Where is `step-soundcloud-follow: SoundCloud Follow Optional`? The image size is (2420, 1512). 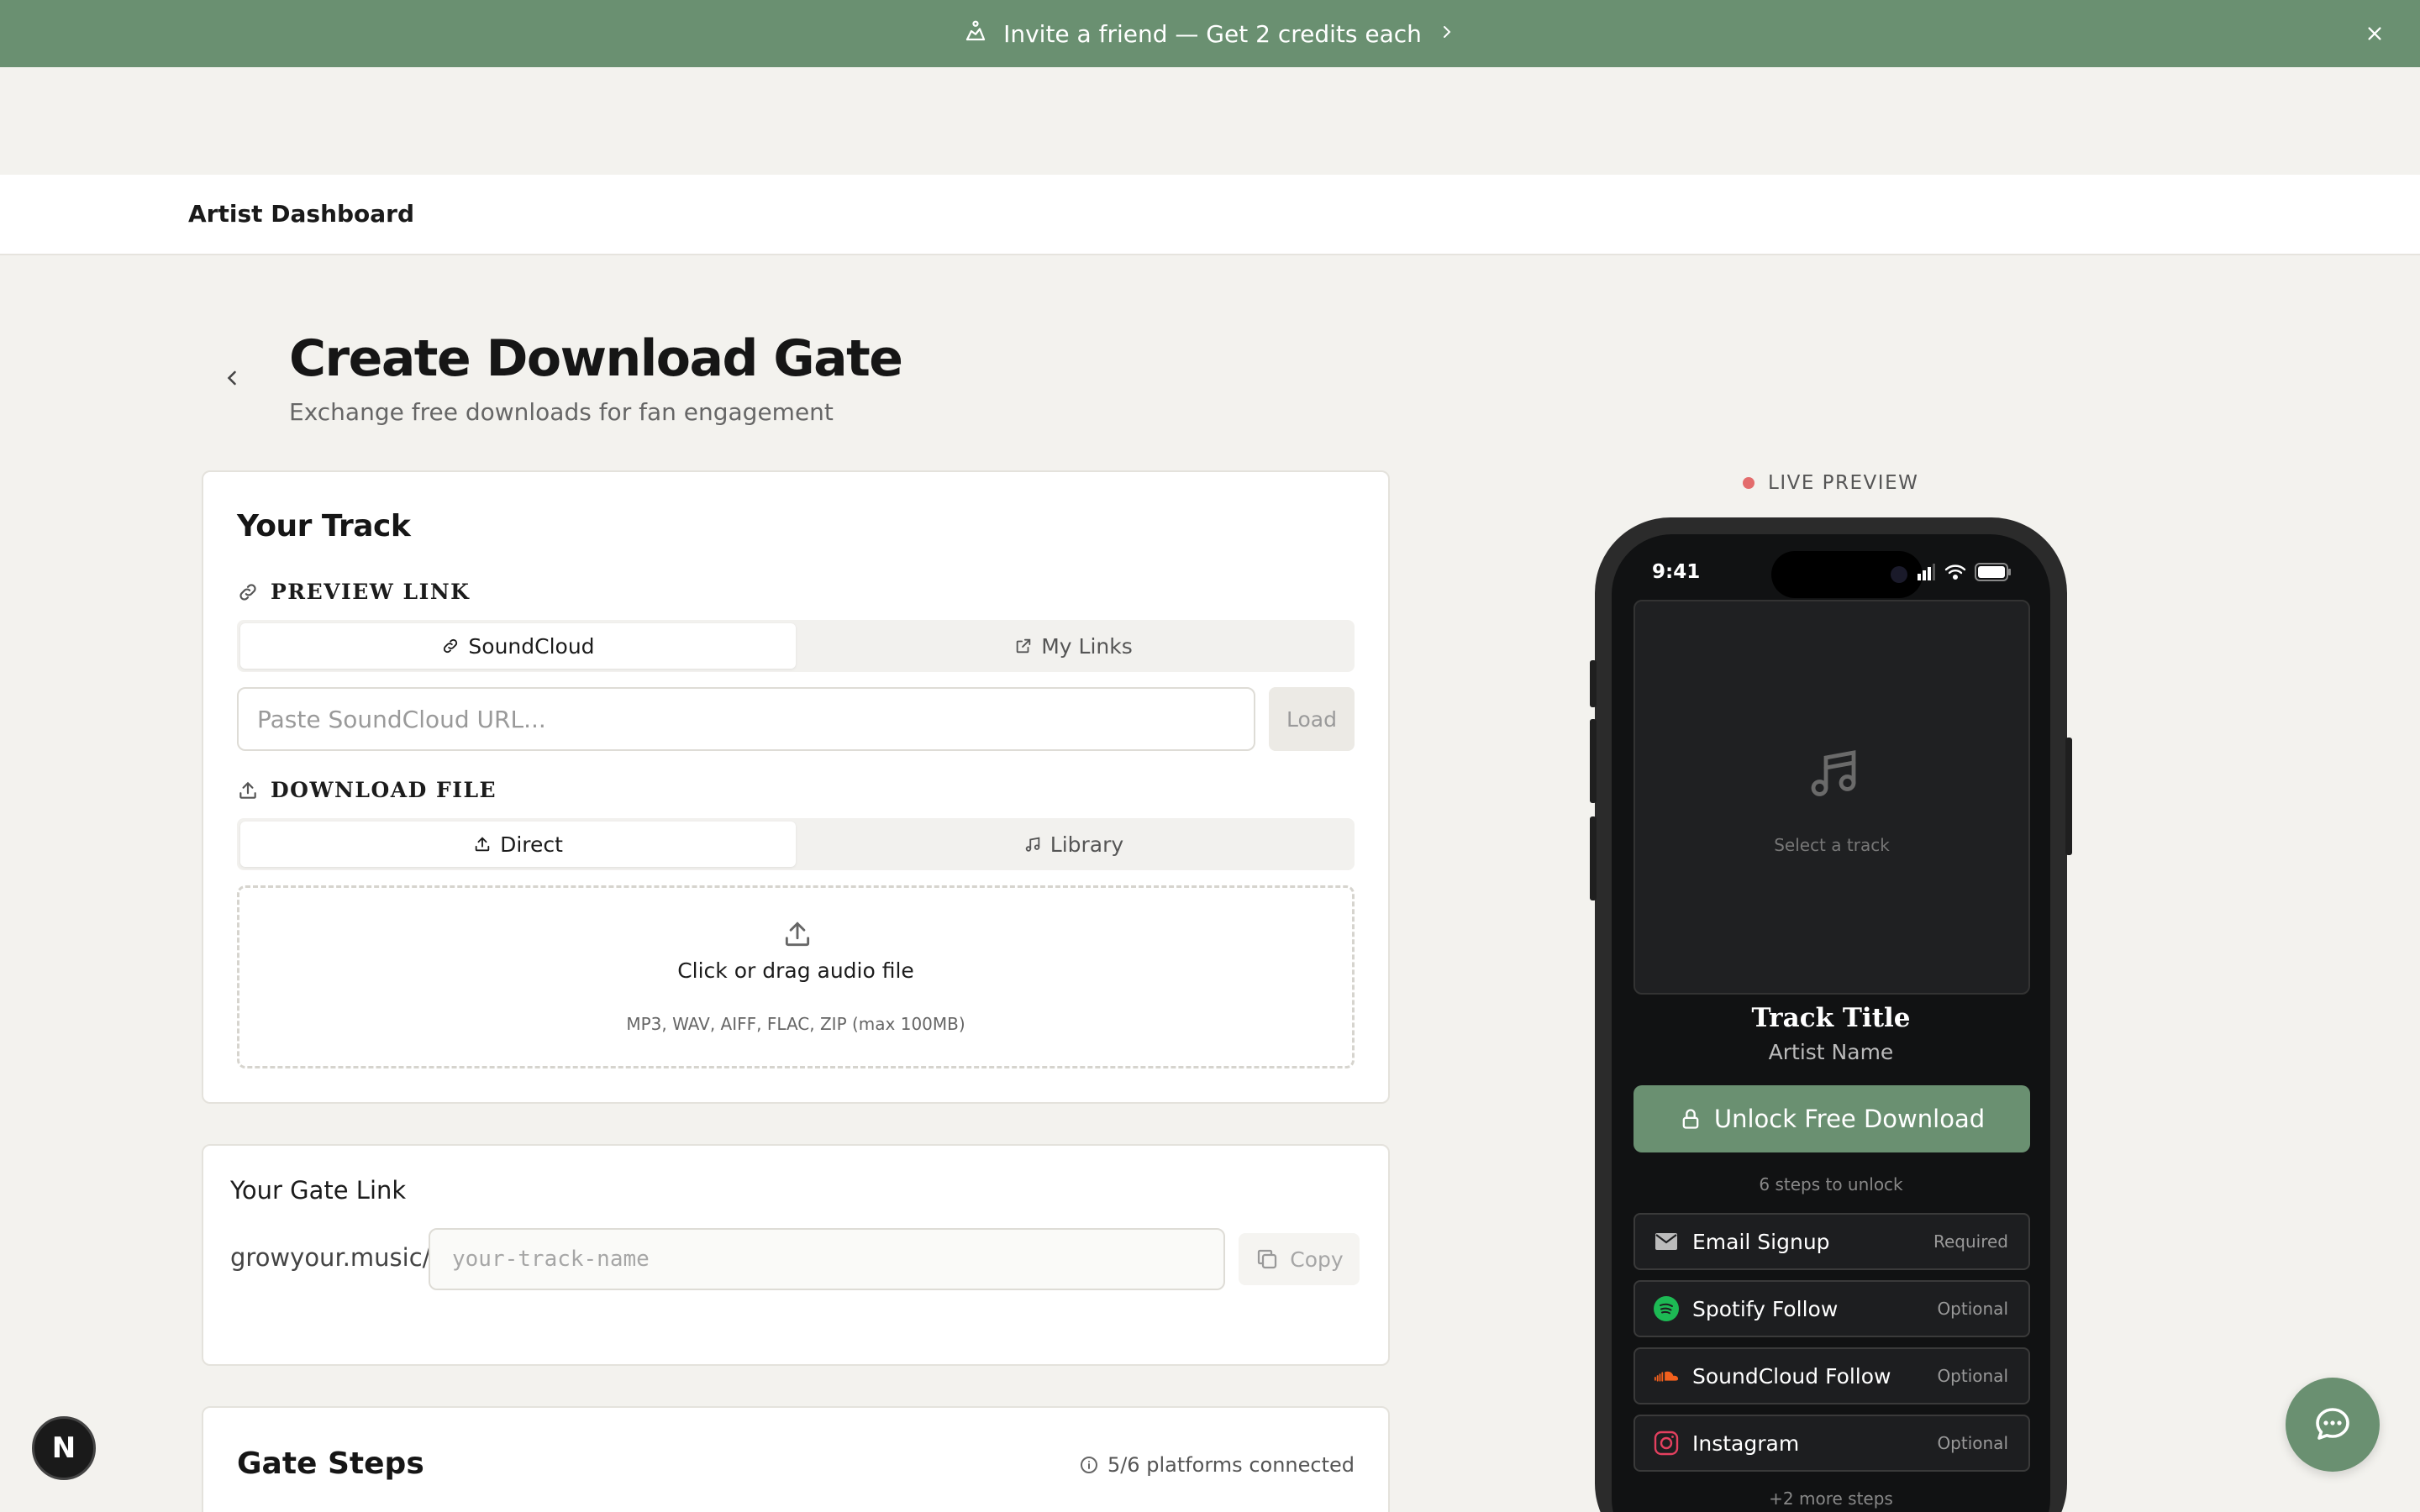 step-soundcloud-follow: SoundCloud Follow Optional is located at coordinates (1832, 1375).